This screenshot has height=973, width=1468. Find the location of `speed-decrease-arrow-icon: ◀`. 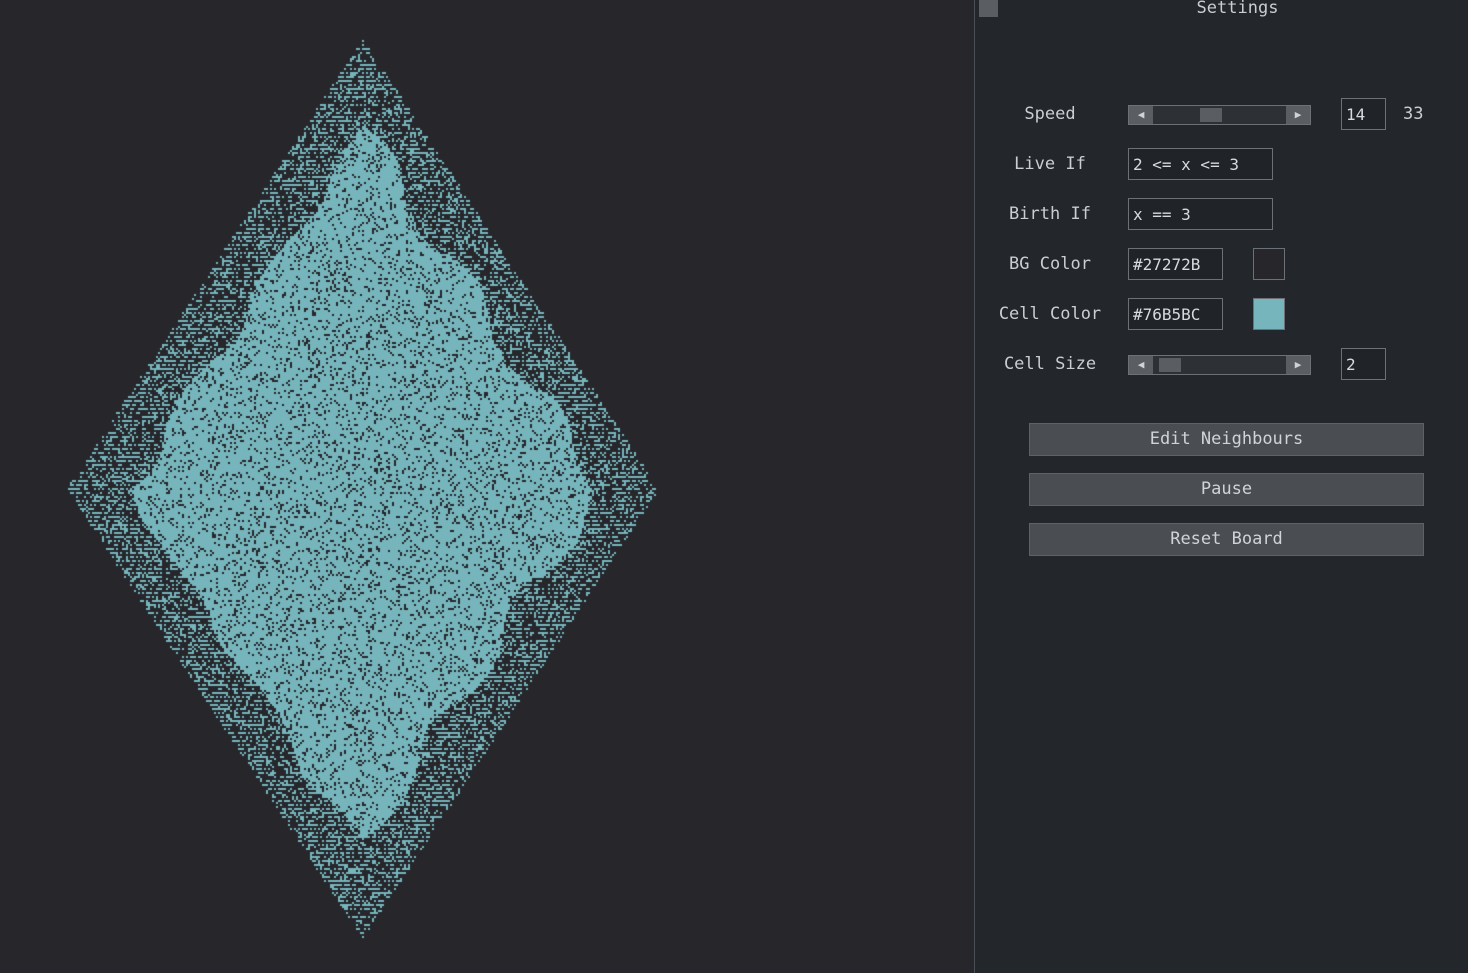

speed-decrease-arrow-icon: ◀ is located at coordinates (1141, 115).